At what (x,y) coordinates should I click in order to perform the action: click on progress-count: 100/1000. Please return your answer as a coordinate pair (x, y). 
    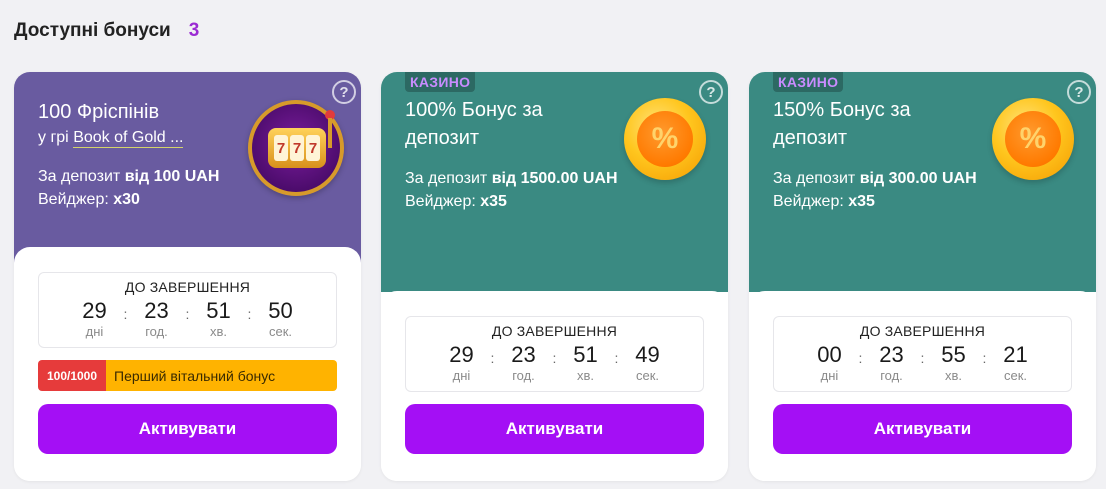
    Looking at the image, I should click on (72, 375).